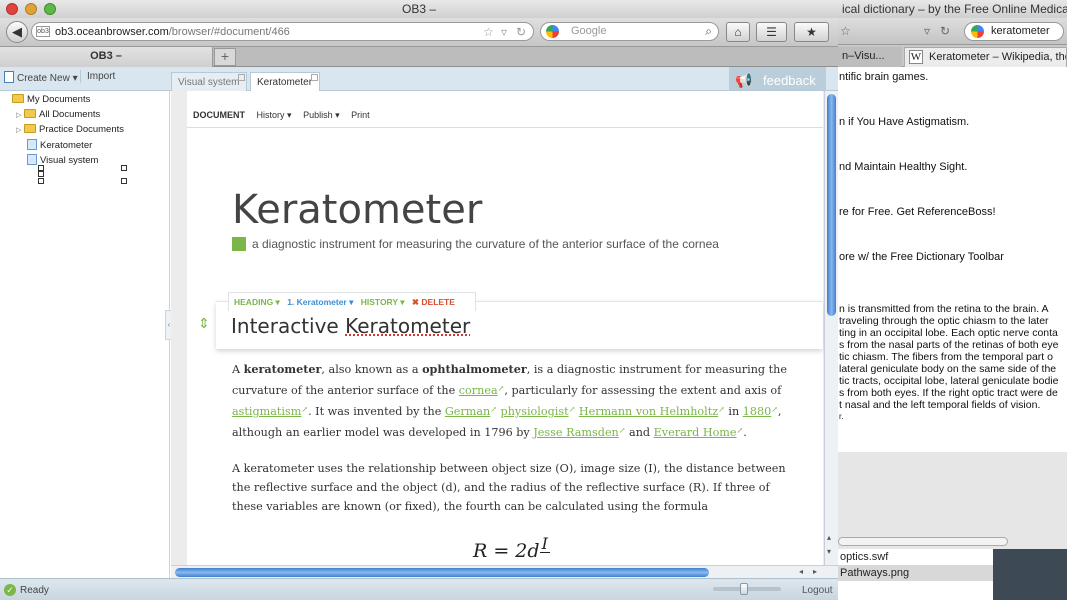 This screenshot has width=1067, height=600. I want to click on search-icon: ⌕, so click(708, 31).